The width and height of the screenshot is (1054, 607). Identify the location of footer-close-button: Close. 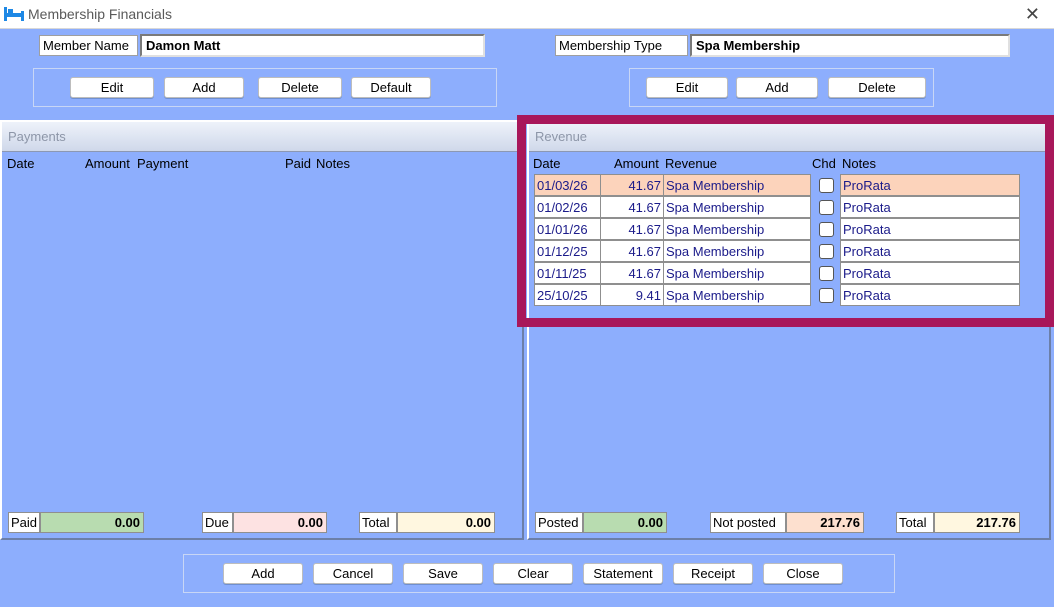
(803, 573).